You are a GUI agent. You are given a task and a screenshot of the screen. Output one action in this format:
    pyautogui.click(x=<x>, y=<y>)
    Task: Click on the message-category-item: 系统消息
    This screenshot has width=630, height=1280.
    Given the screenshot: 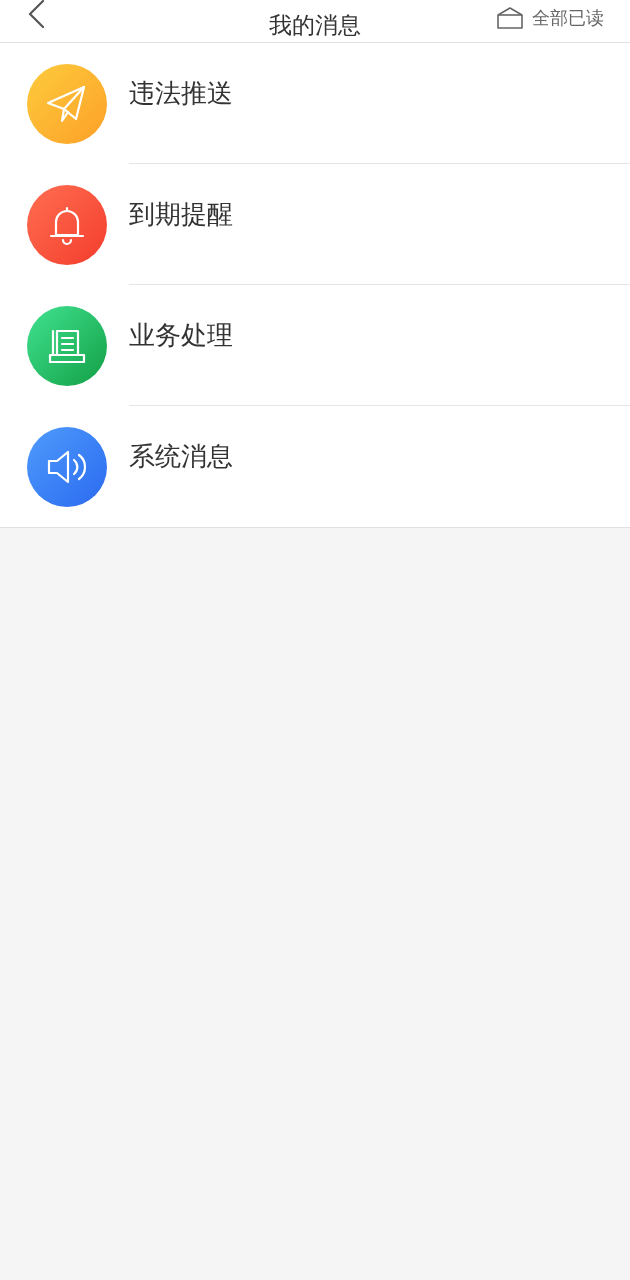 What is the action you would take?
    pyautogui.click(x=315, y=466)
    